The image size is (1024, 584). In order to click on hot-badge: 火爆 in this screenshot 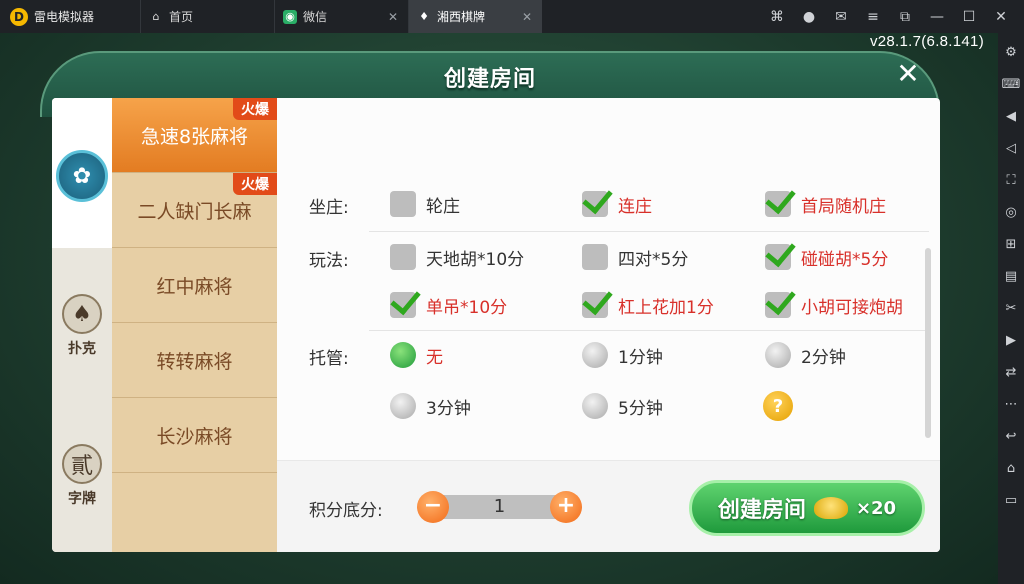, I will do `click(255, 109)`.